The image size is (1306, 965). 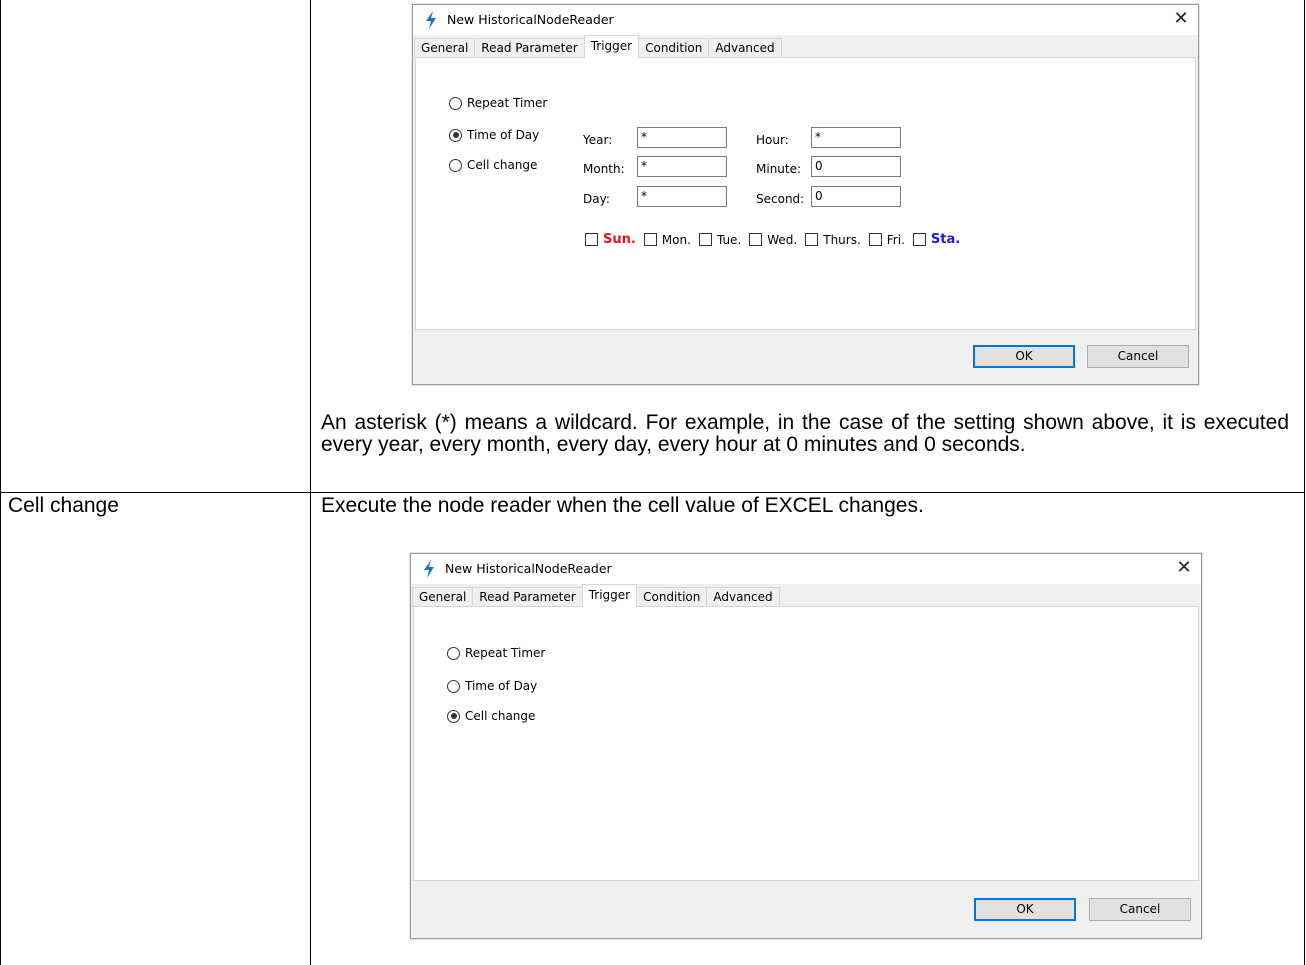 I want to click on weekday-wednesday: Wed., so click(x=773, y=240).